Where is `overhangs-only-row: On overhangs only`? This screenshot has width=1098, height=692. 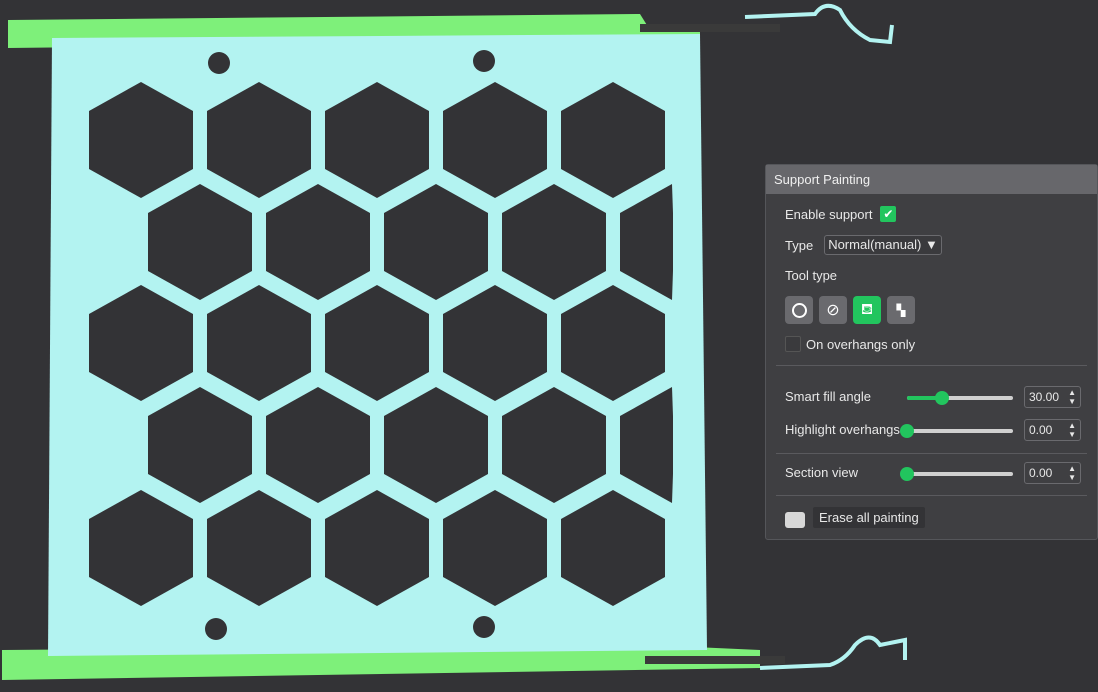 overhangs-only-row: On overhangs only is located at coordinates (850, 344).